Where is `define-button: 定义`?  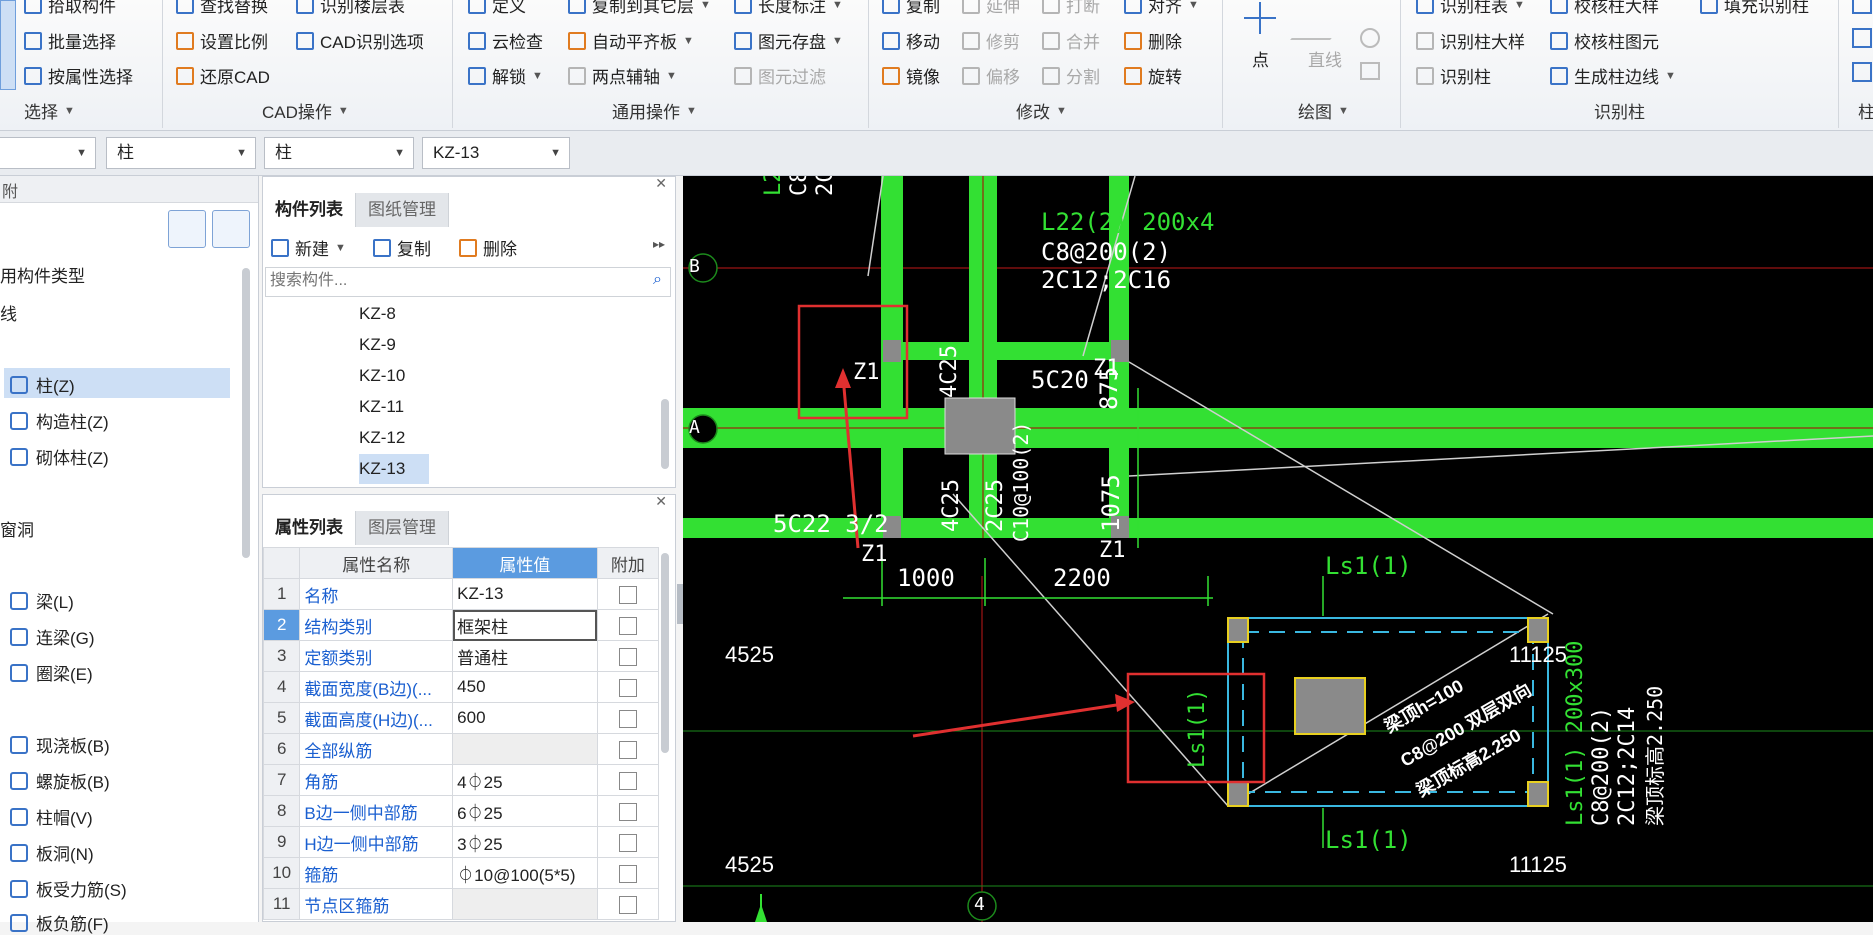 define-button: 定义 is located at coordinates (497, 8).